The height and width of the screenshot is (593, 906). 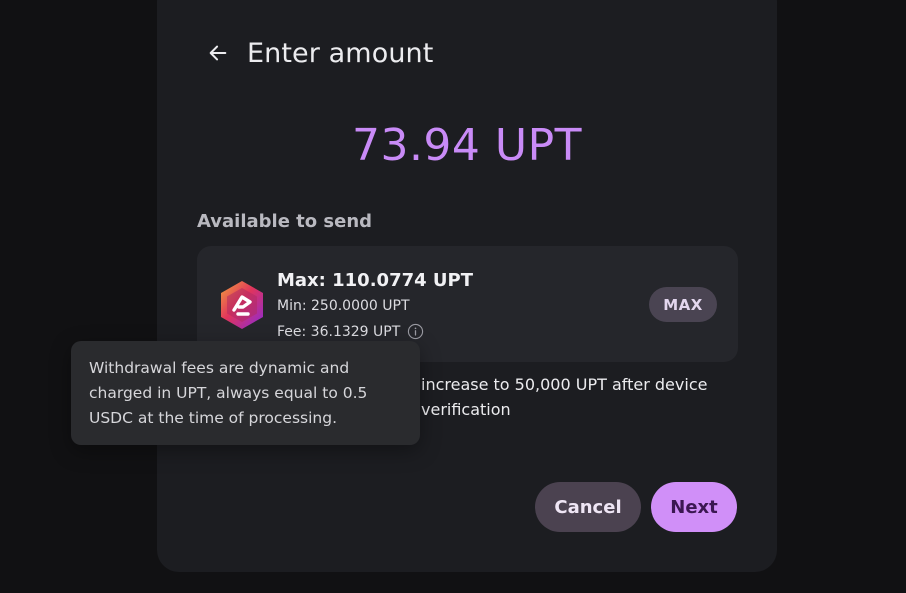 I want to click on dialog-header: Enter amount, so click(x=319, y=53).